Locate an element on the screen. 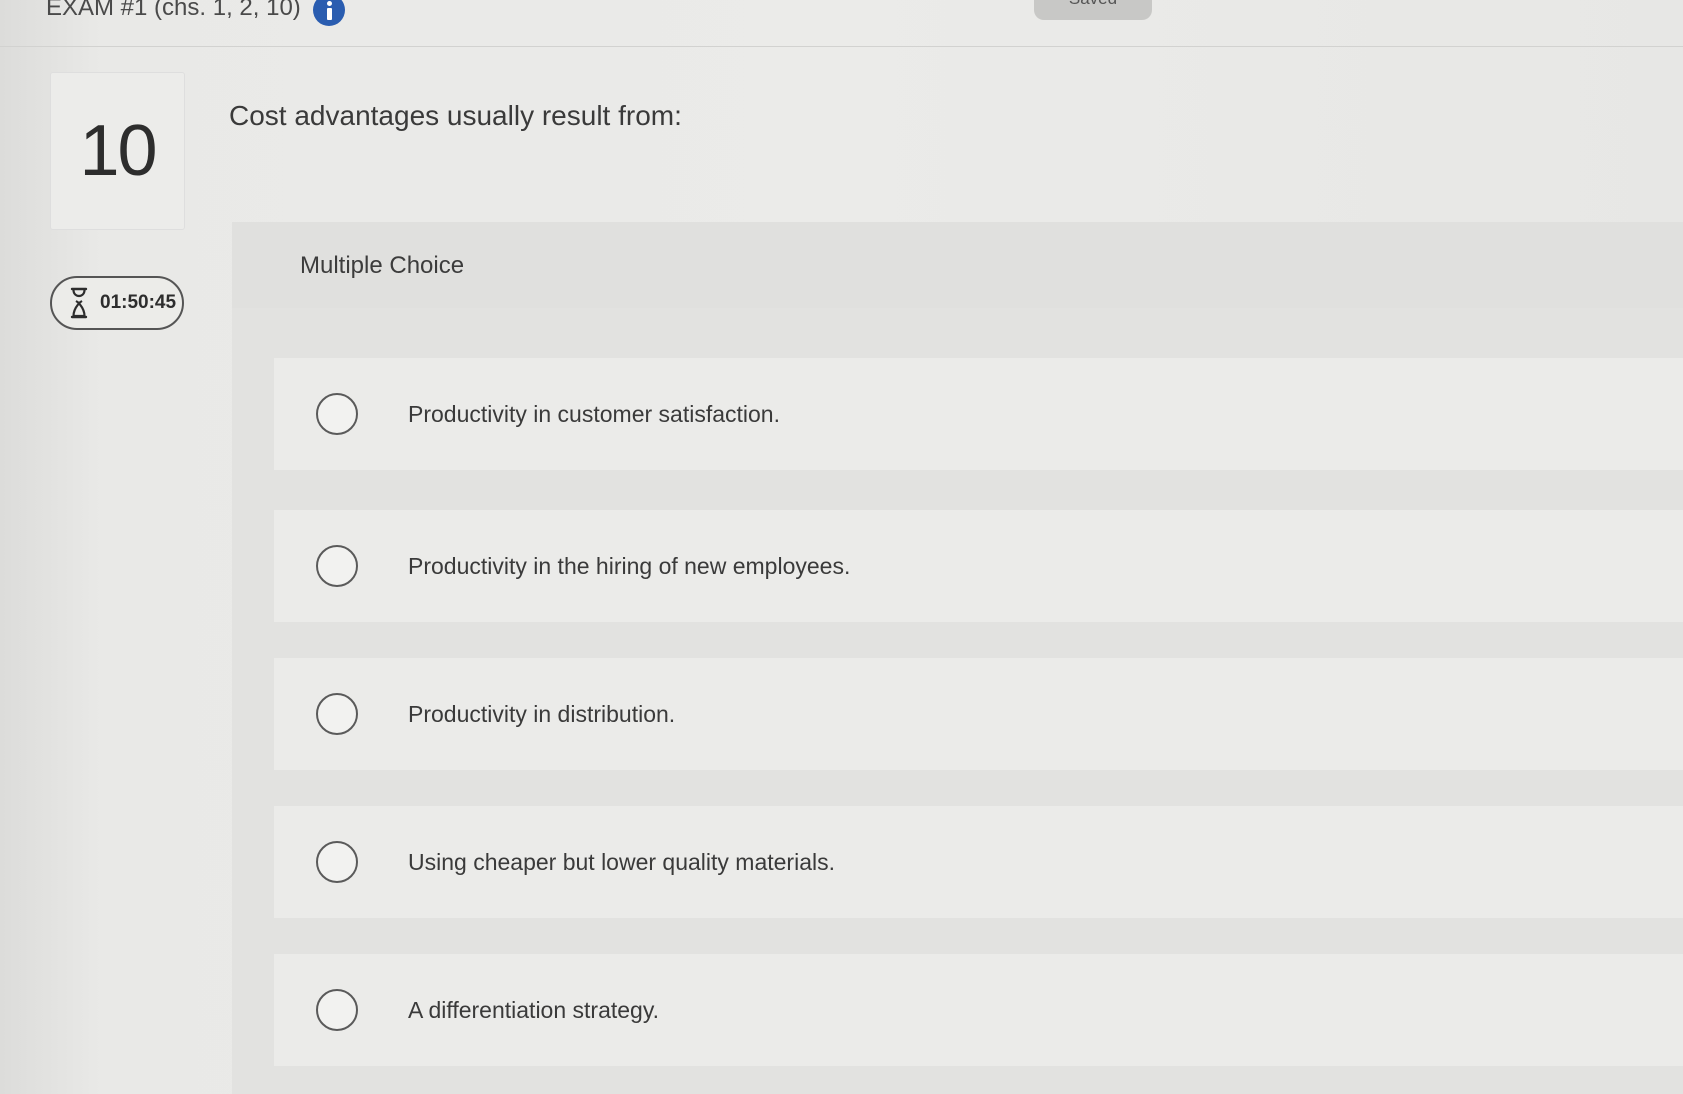 The height and width of the screenshot is (1094, 1683). timer-badge: 01:50:45 is located at coordinates (117, 303).